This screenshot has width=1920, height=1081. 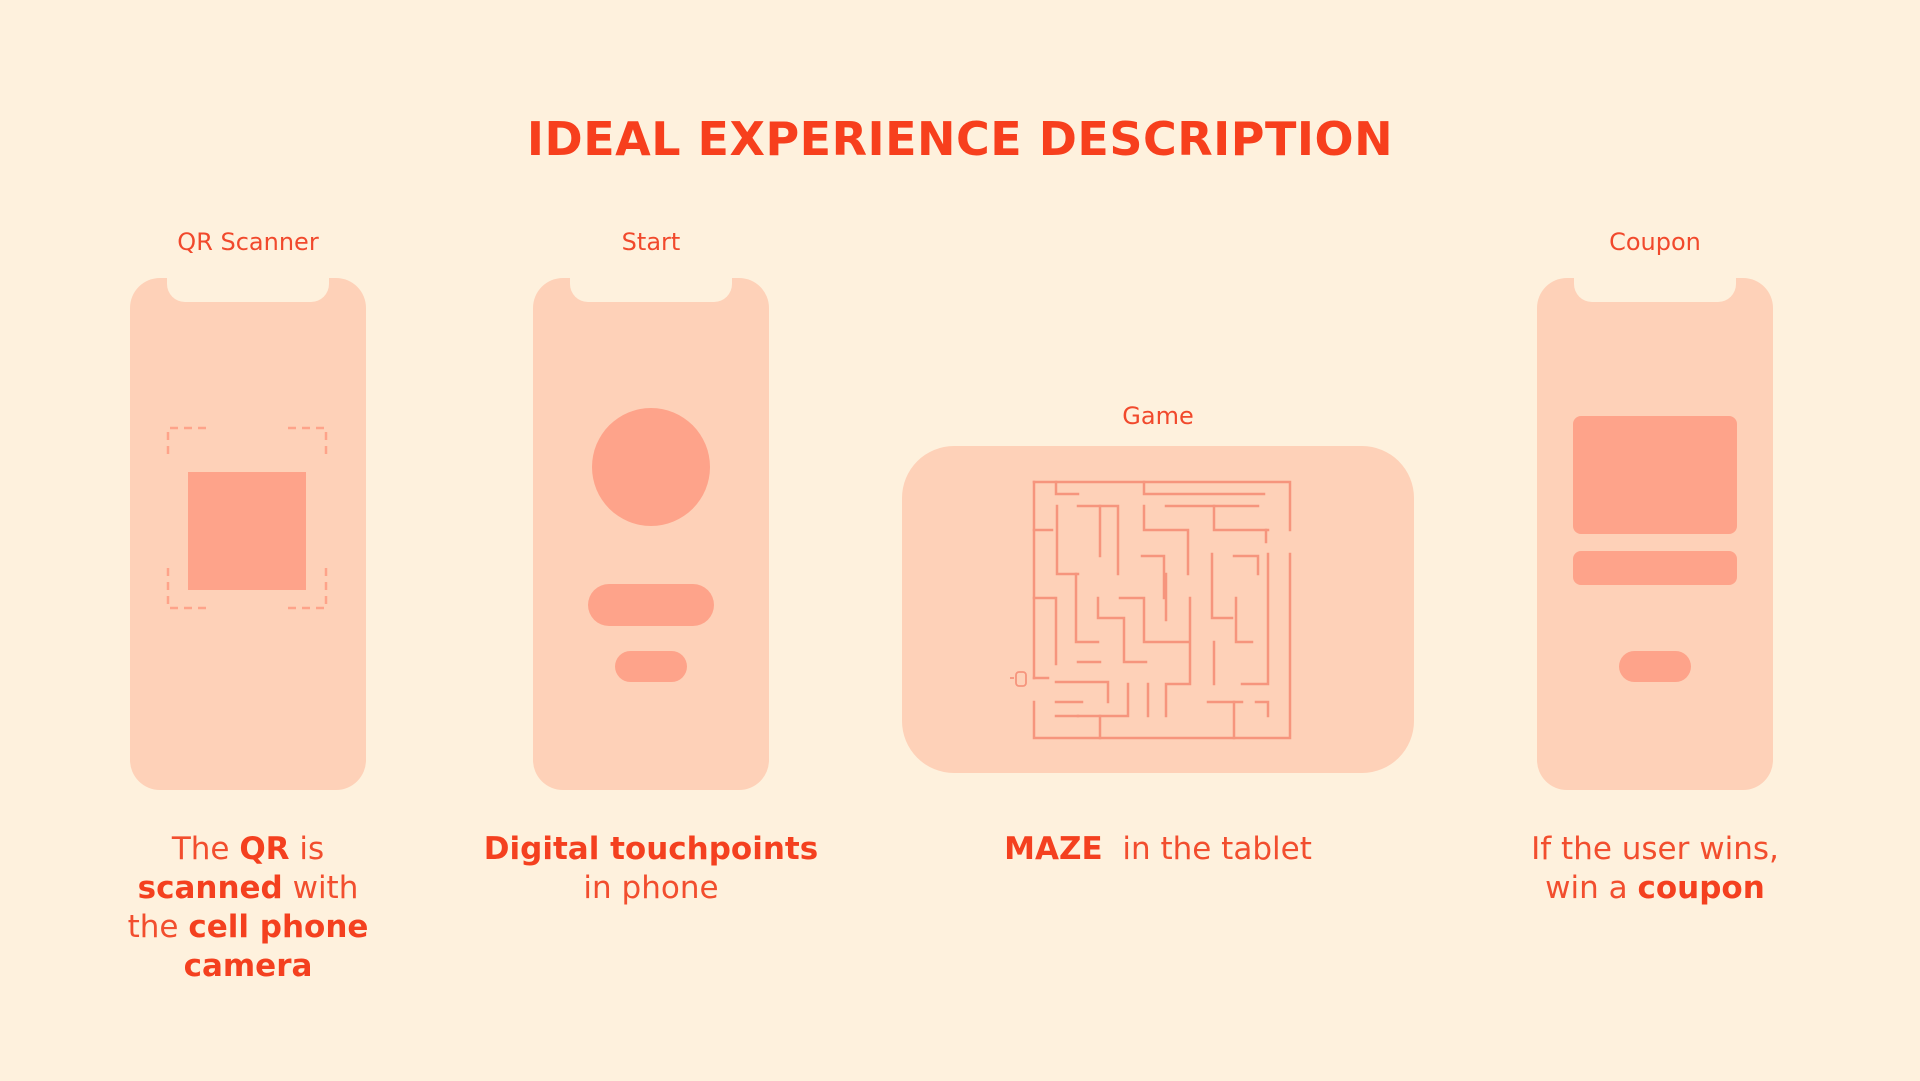 What do you see at coordinates (1655, 666) in the screenshot?
I see `coupon-button` at bounding box center [1655, 666].